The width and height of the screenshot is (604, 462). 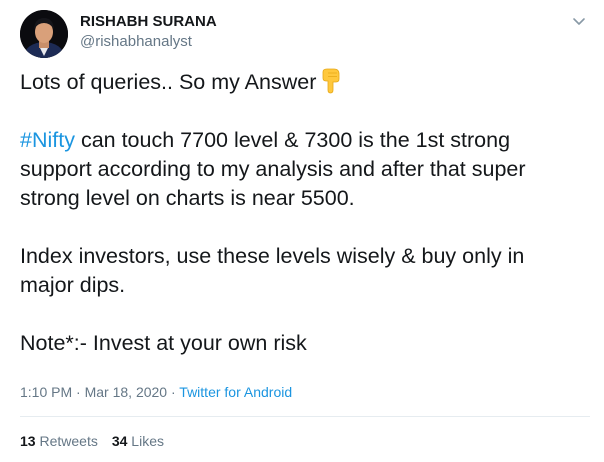 What do you see at coordinates (579, 21) in the screenshot?
I see `chevron-down-icon` at bounding box center [579, 21].